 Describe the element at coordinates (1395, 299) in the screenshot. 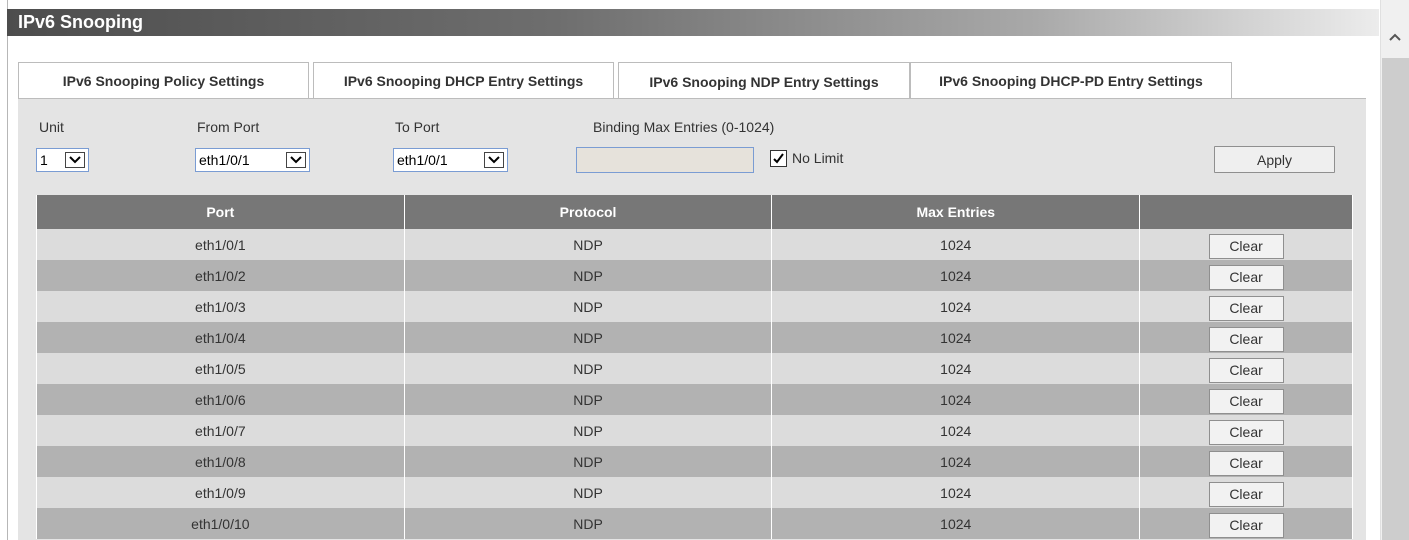

I see `scrollbar-thumb` at that location.